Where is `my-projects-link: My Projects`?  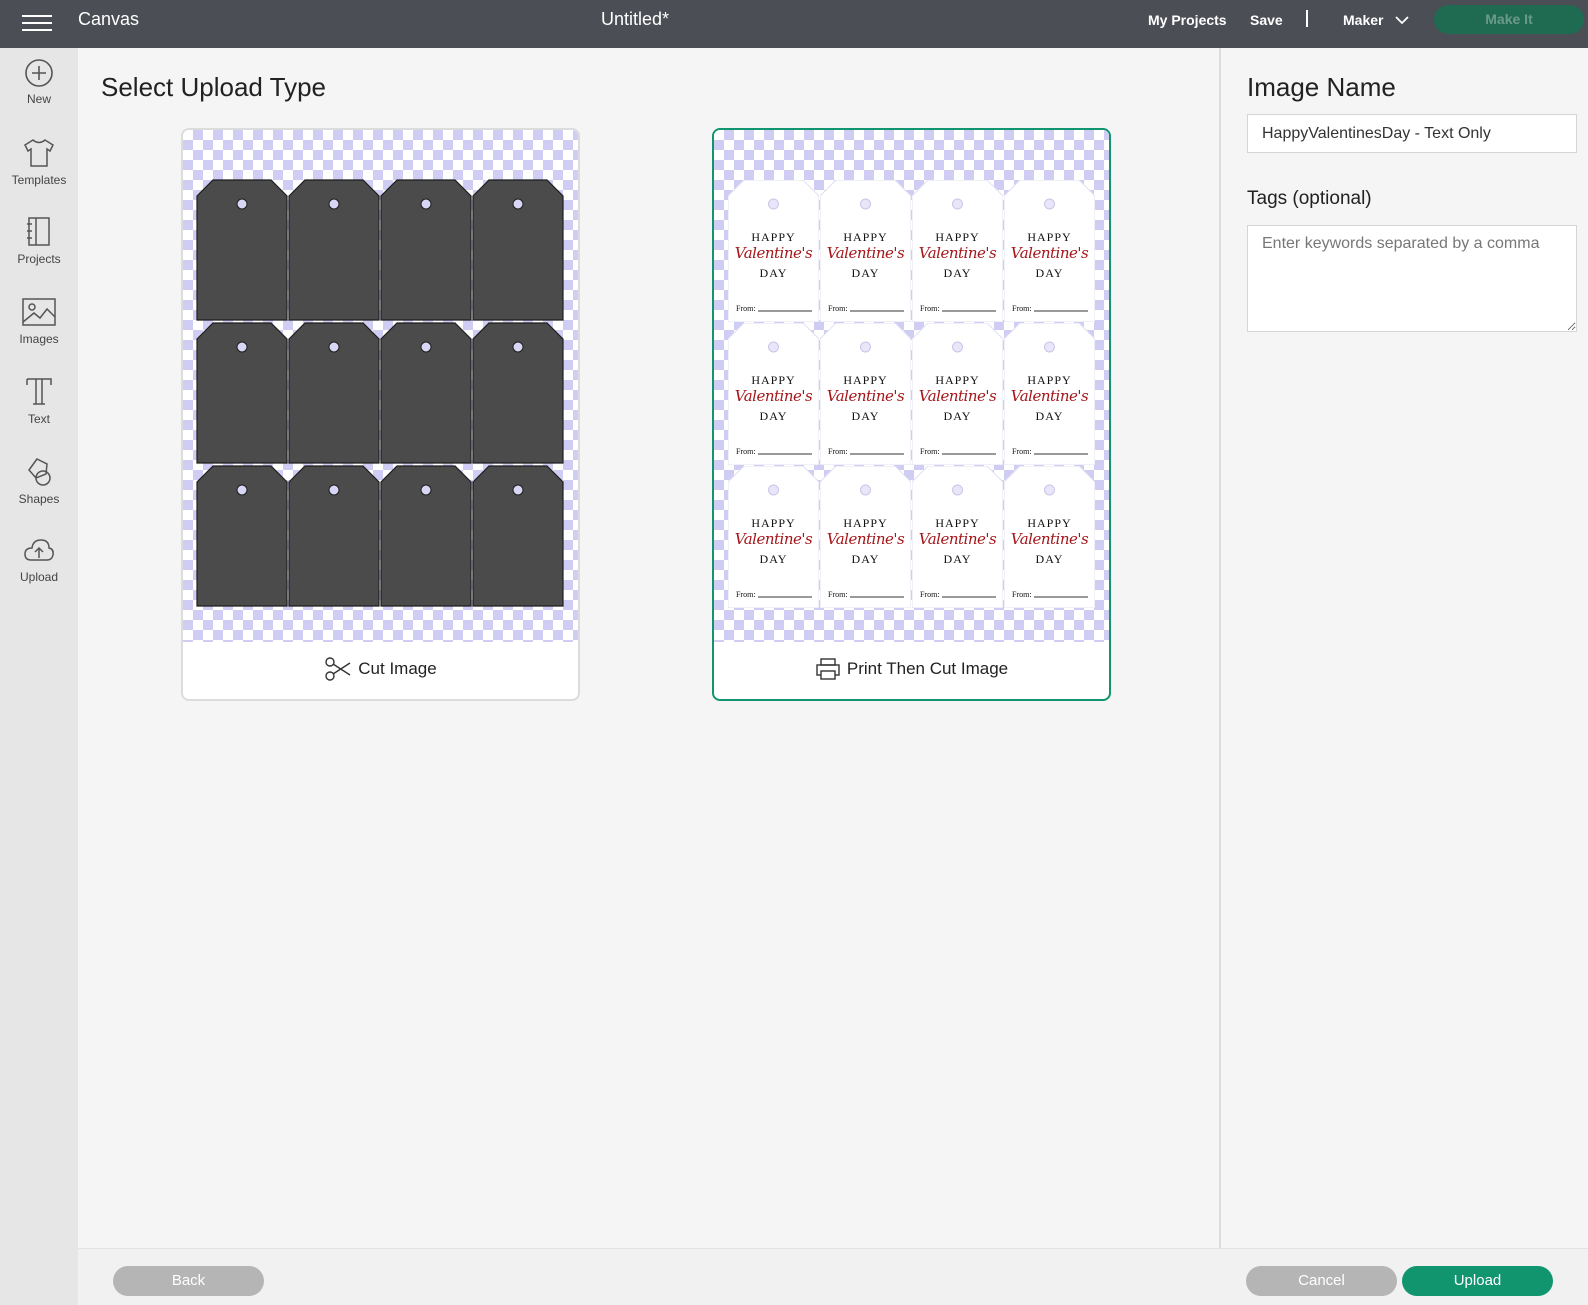
my-projects-link: My Projects is located at coordinates (1187, 20).